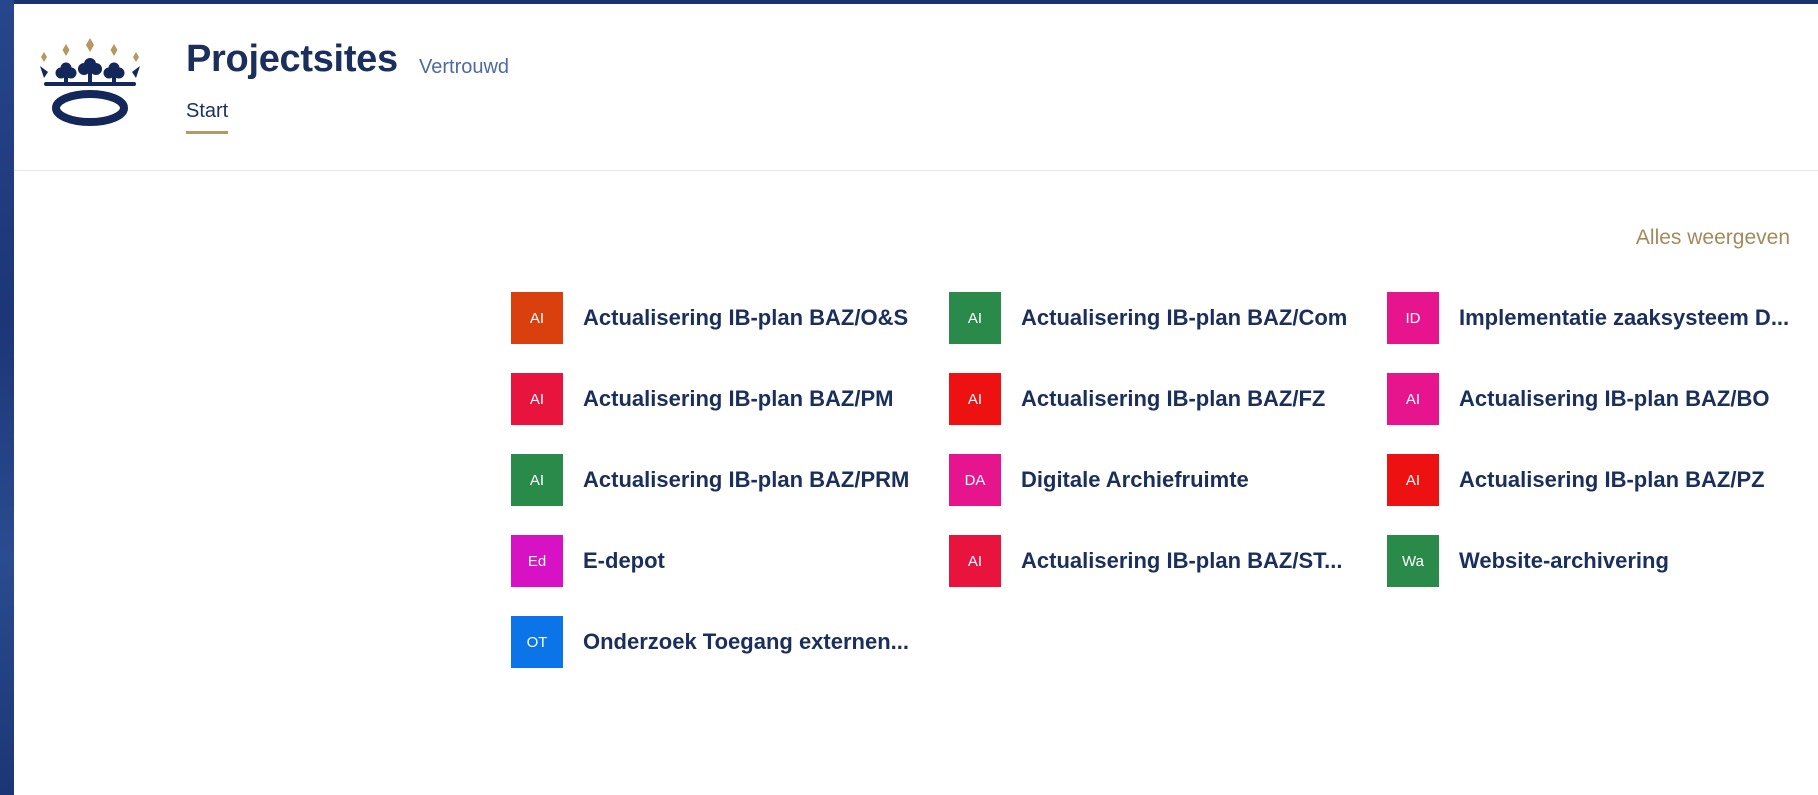  I want to click on site-item: AI Actualisering IB-plan BAZ/O&S, so click(709, 318).